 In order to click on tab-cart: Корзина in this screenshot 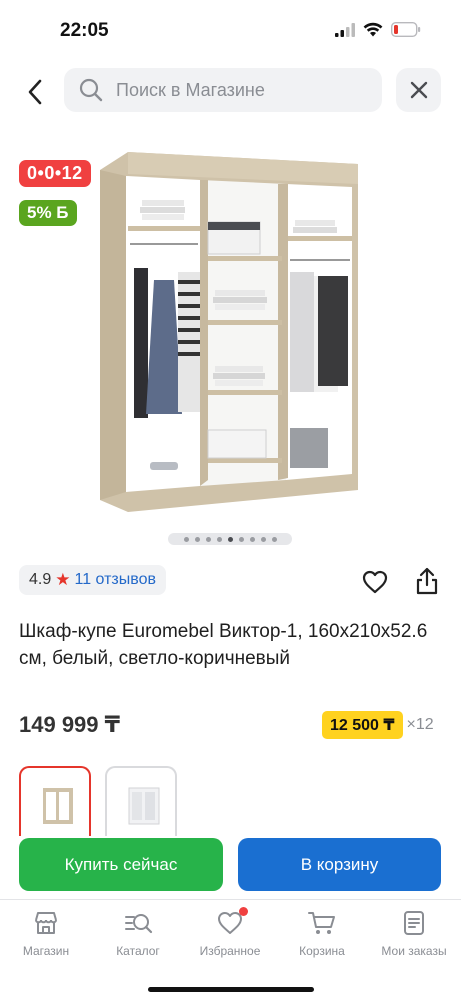, I will do `click(322, 933)`.